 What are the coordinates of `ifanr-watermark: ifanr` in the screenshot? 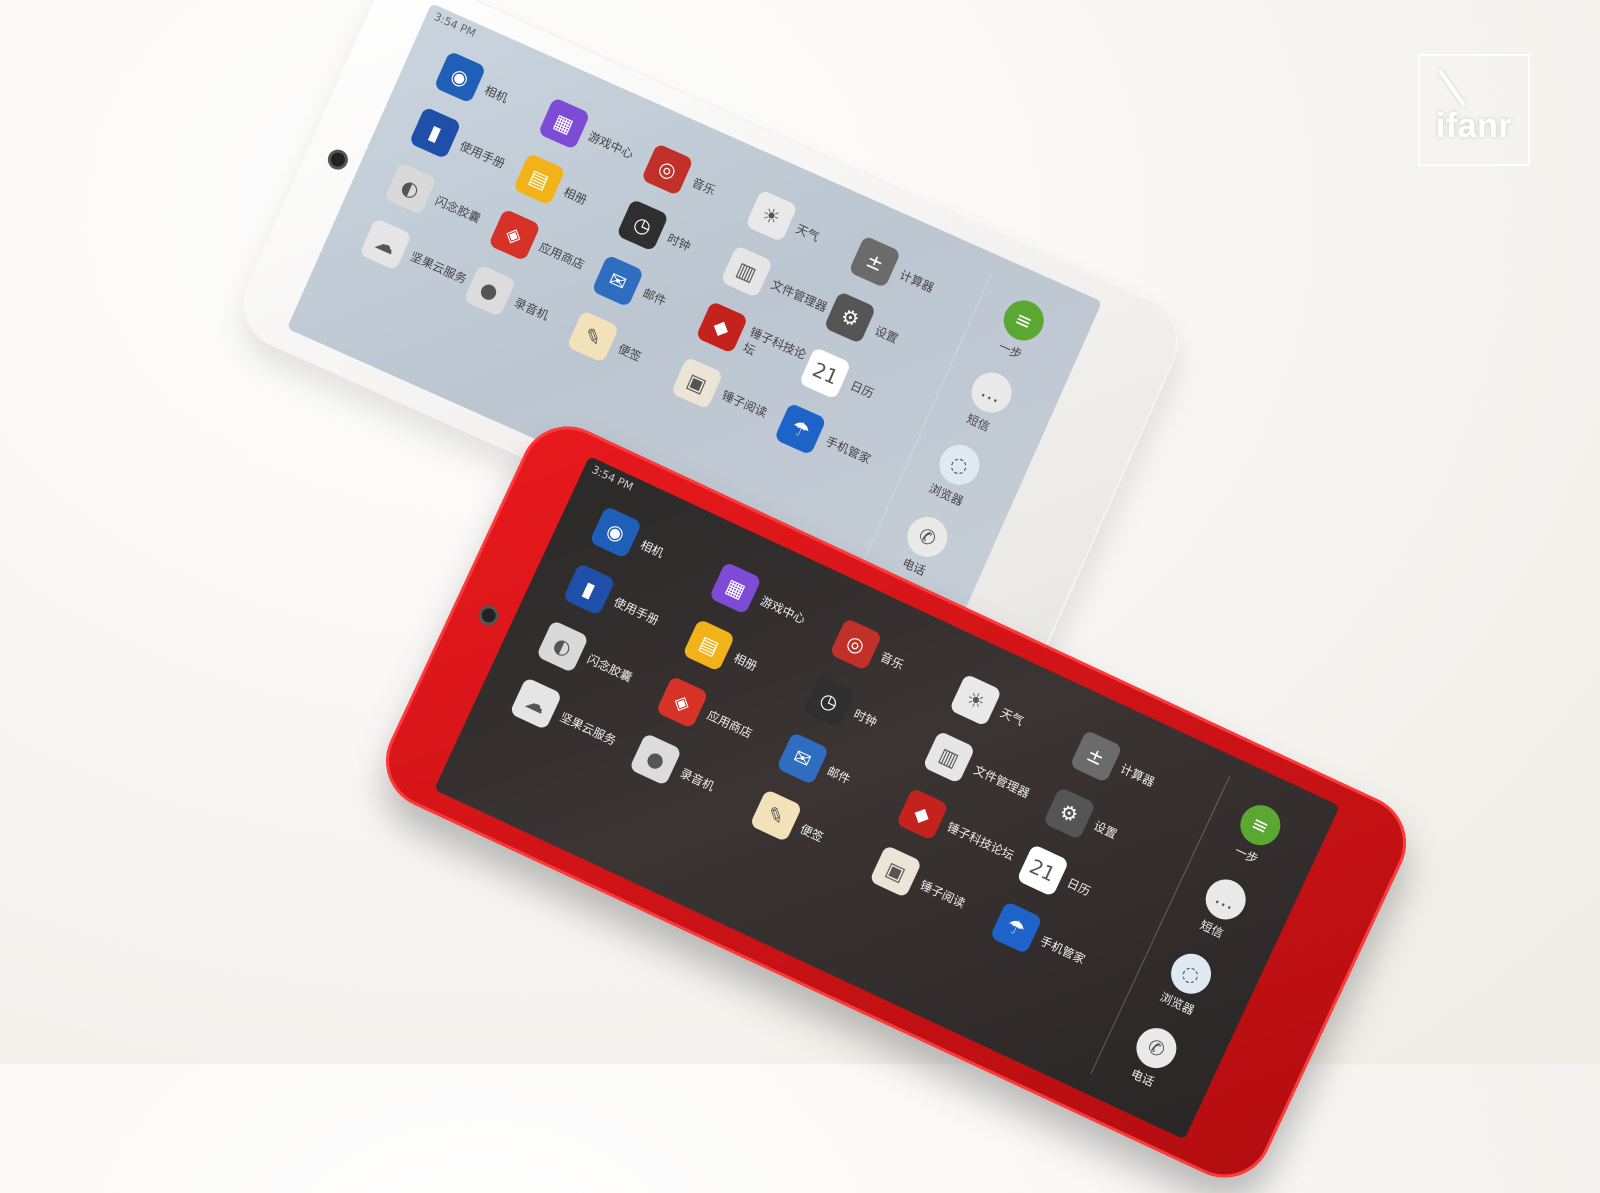 It's located at (1474, 110).